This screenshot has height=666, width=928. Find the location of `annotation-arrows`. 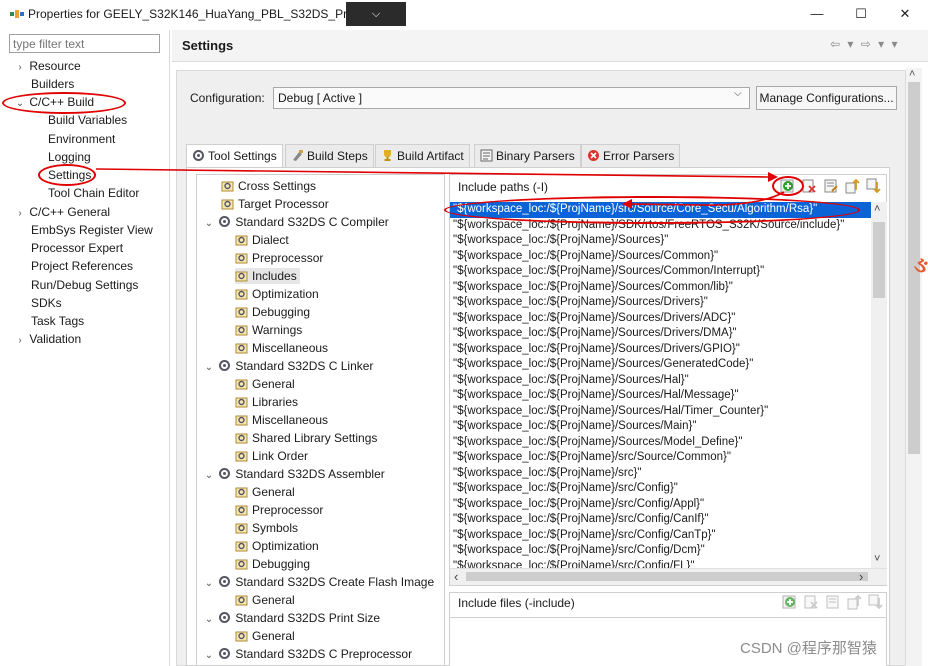

annotation-arrows is located at coordinates (440, 188).